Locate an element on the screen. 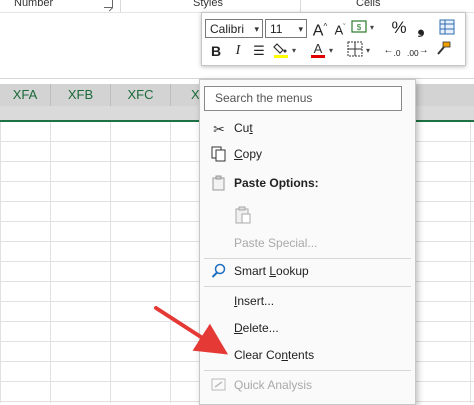 This screenshot has width=474, height=405. menu-search-box is located at coordinates (303, 98).